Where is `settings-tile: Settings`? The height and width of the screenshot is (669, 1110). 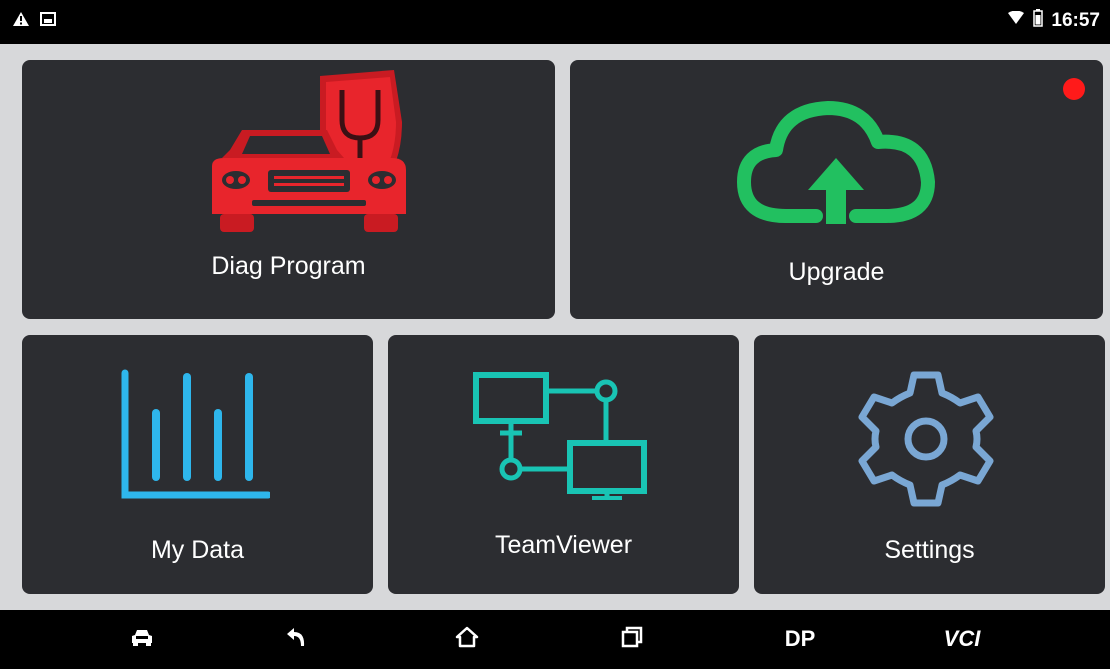
settings-tile: Settings is located at coordinates (929, 464).